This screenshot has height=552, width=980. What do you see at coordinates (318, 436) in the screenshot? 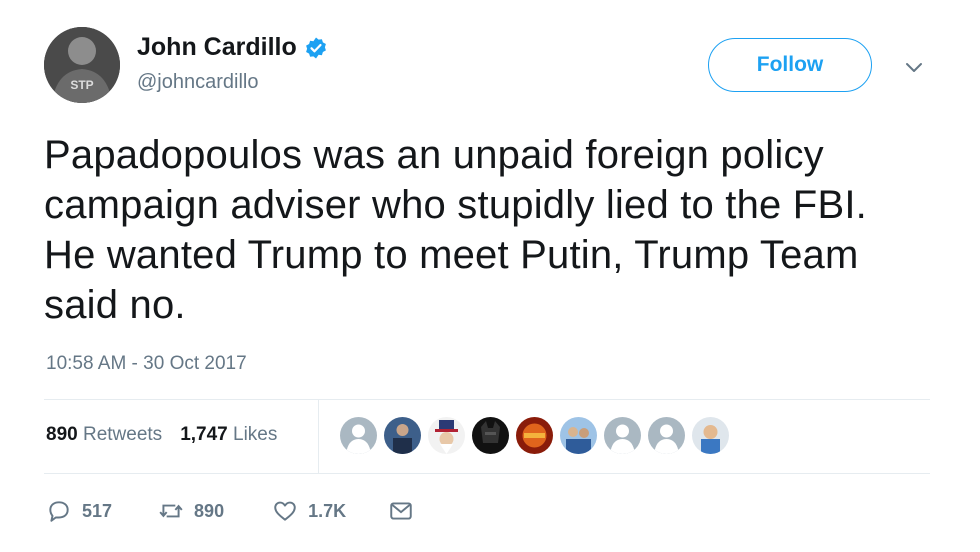
I see `stats-divider` at bounding box center [318, 436].